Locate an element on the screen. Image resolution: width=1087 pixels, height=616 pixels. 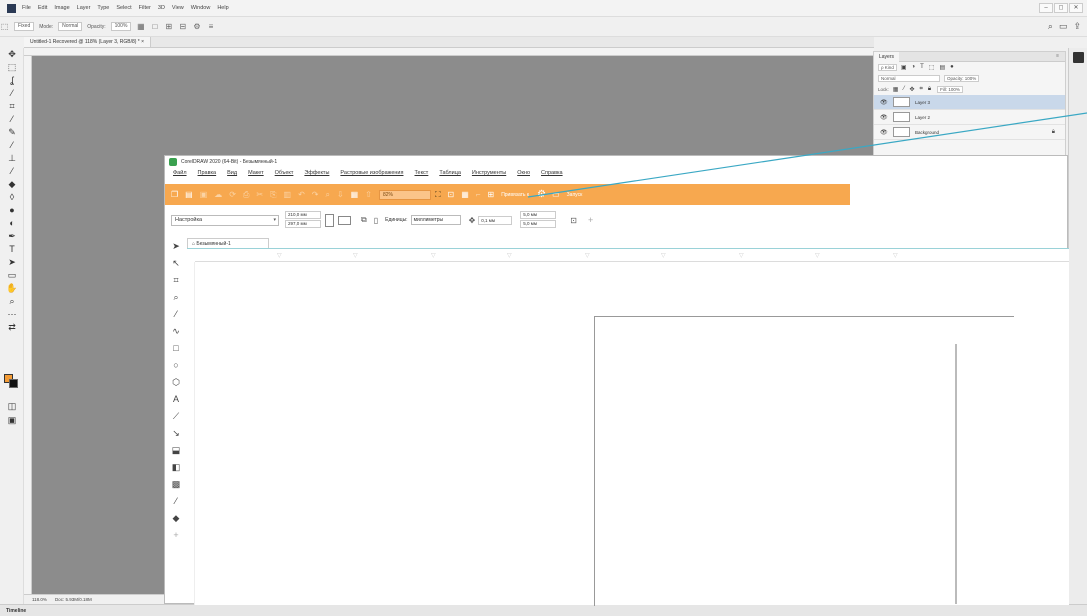
blur-tool-icon: ● is located at coordinates (12, 210).